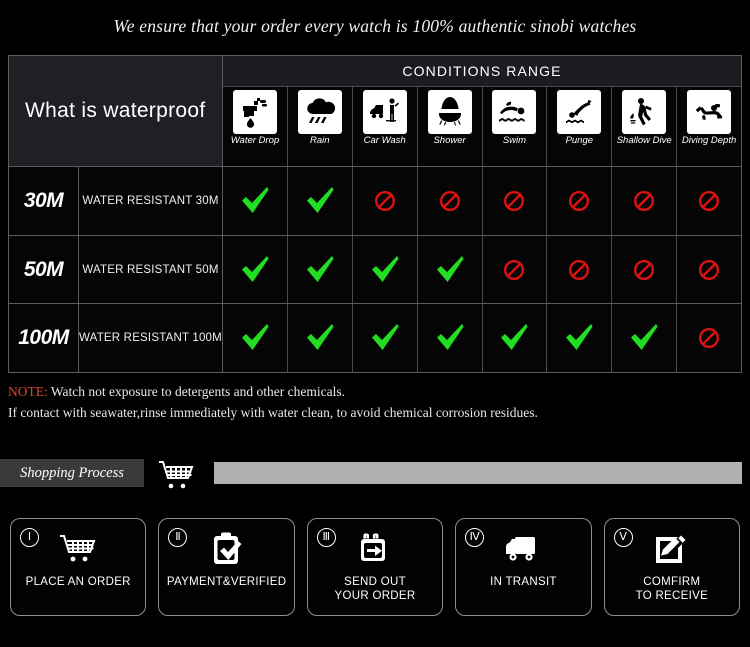 This screenshot has height=647, width=750. I want to click on shallow-dive-icon, so click(644, 112).